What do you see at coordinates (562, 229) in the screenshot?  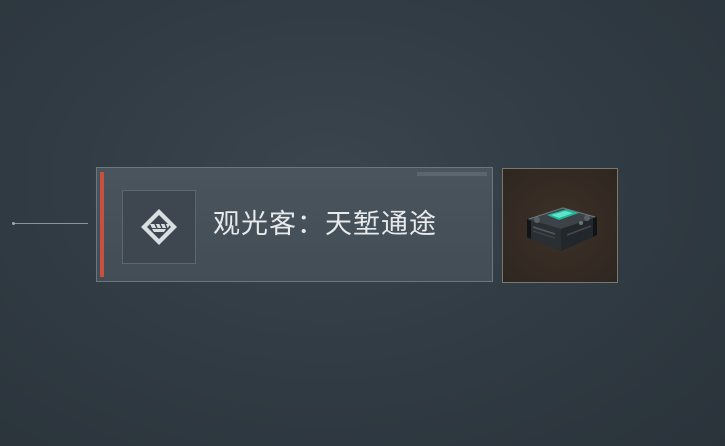 I see `device-box-icon` at bounding box center [562, 229].